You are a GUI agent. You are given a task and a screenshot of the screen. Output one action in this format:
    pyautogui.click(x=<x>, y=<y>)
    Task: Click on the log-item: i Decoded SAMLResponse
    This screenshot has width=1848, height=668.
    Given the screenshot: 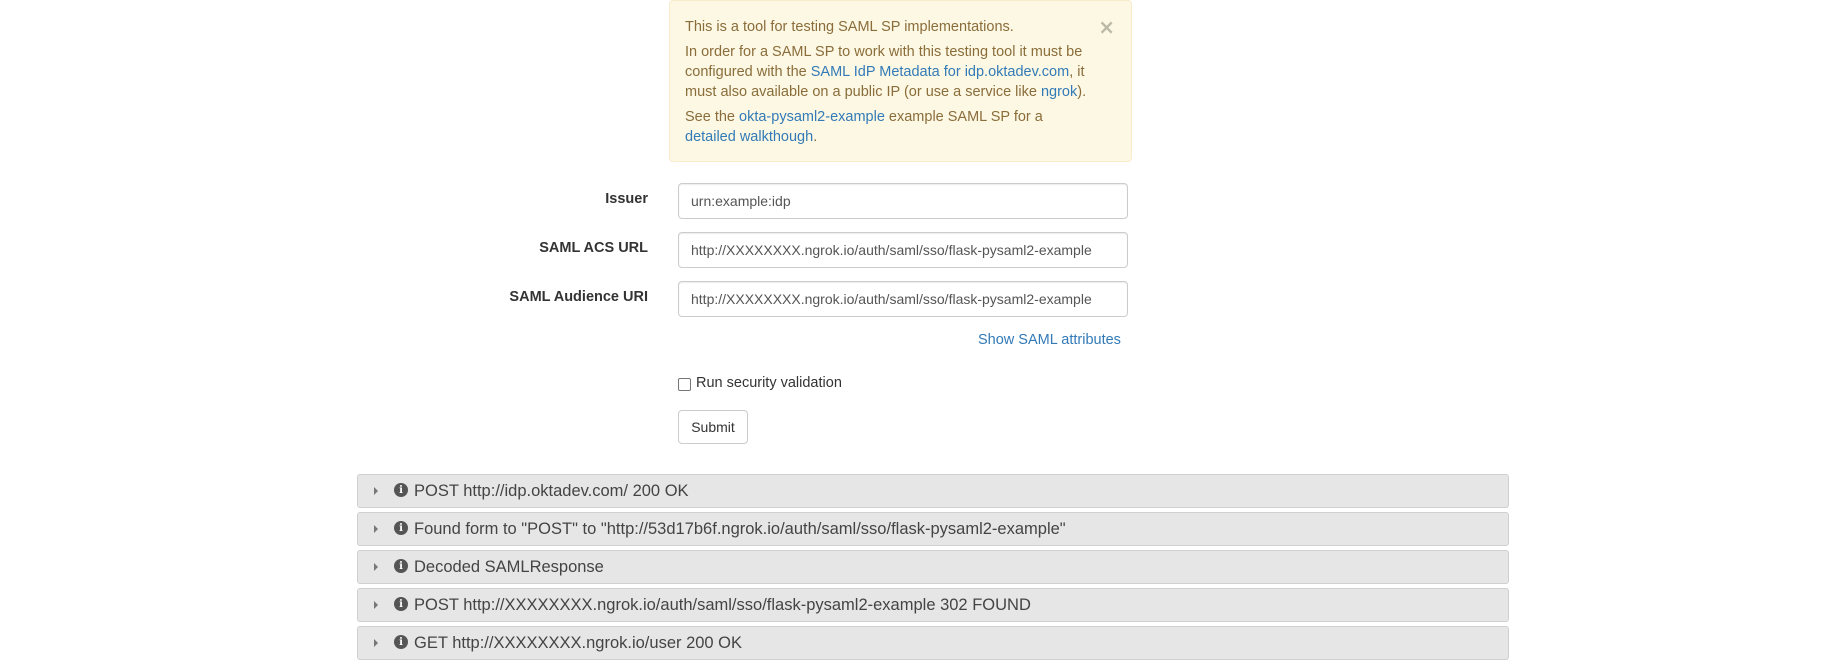 What is the action you would take?
    pyautogui.click(x=933, y=567)
    